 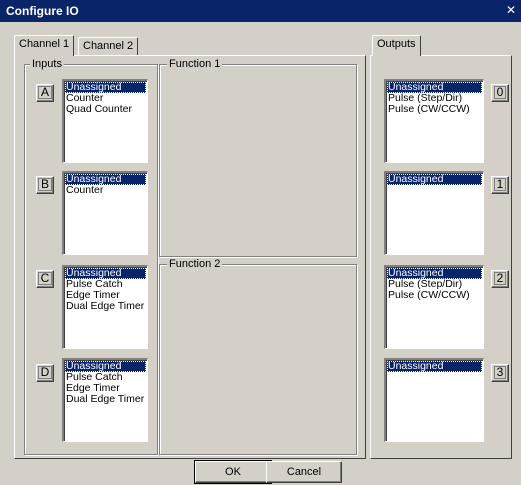 I want to click on tab-outputs: Outputs, so click(x=396, y=45).